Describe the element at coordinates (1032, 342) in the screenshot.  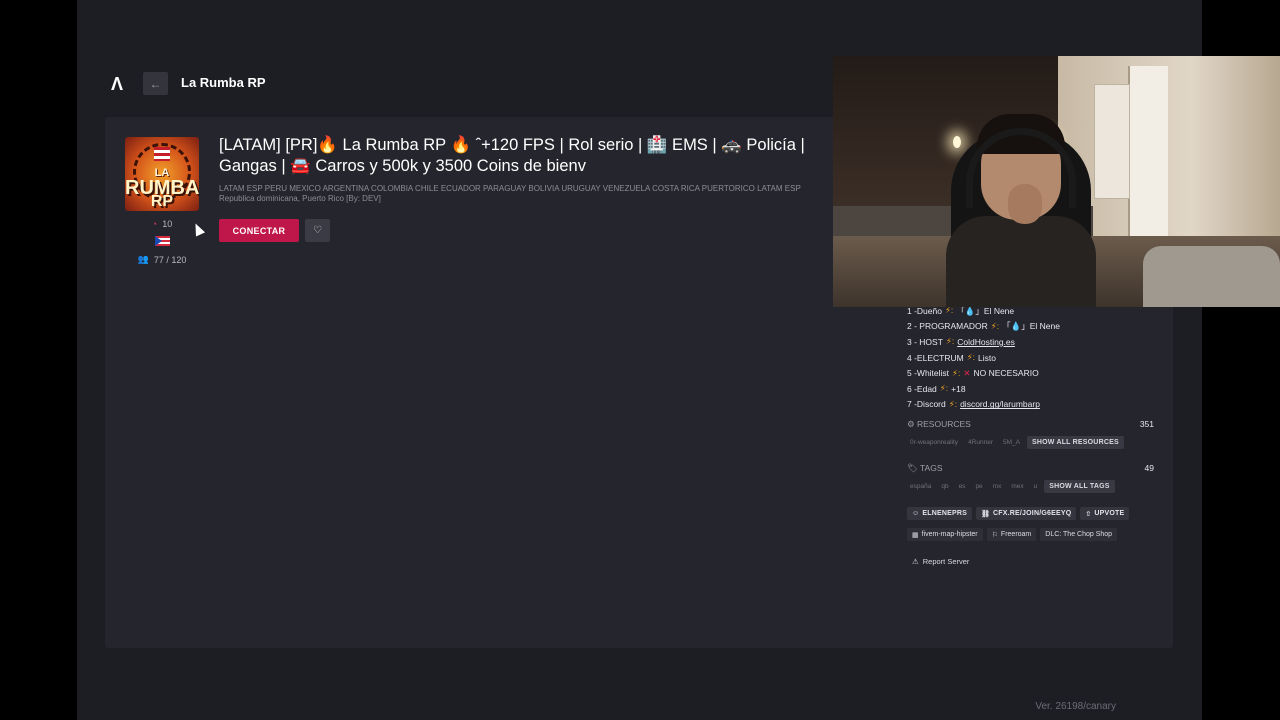
I see `info-row: 3 - HOST ⚡: ColdHosting.es` at that location.